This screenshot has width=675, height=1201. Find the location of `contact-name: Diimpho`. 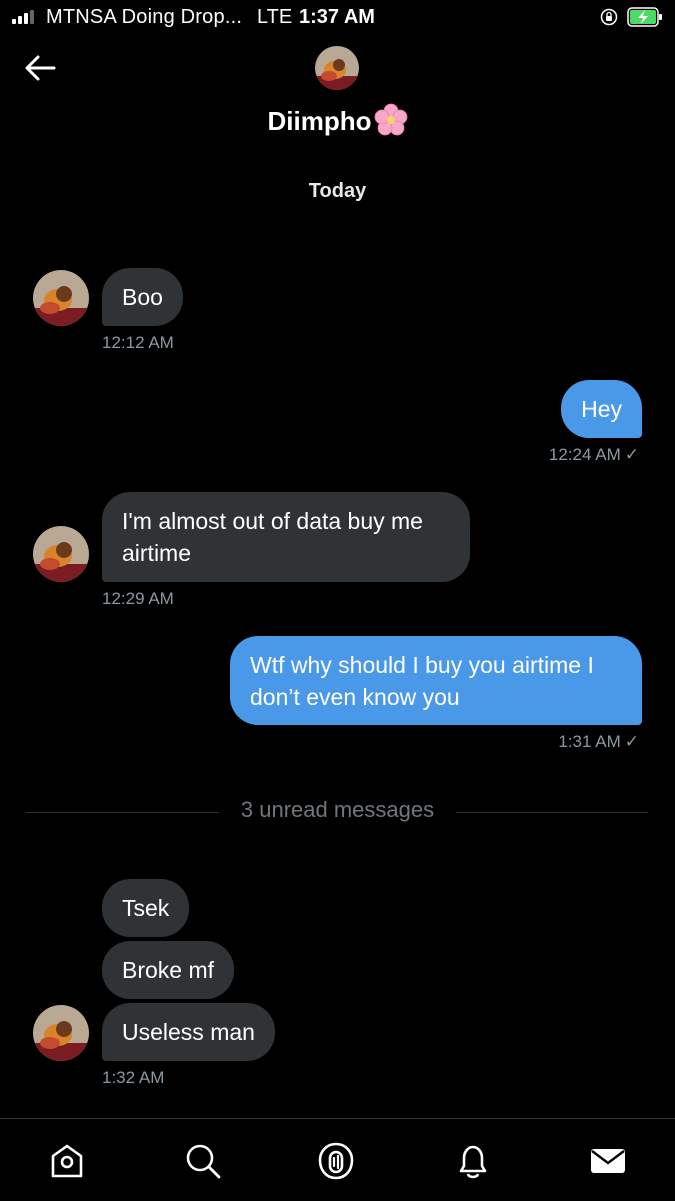

contact-name: Diimpho is located at coordinates (337, 121).